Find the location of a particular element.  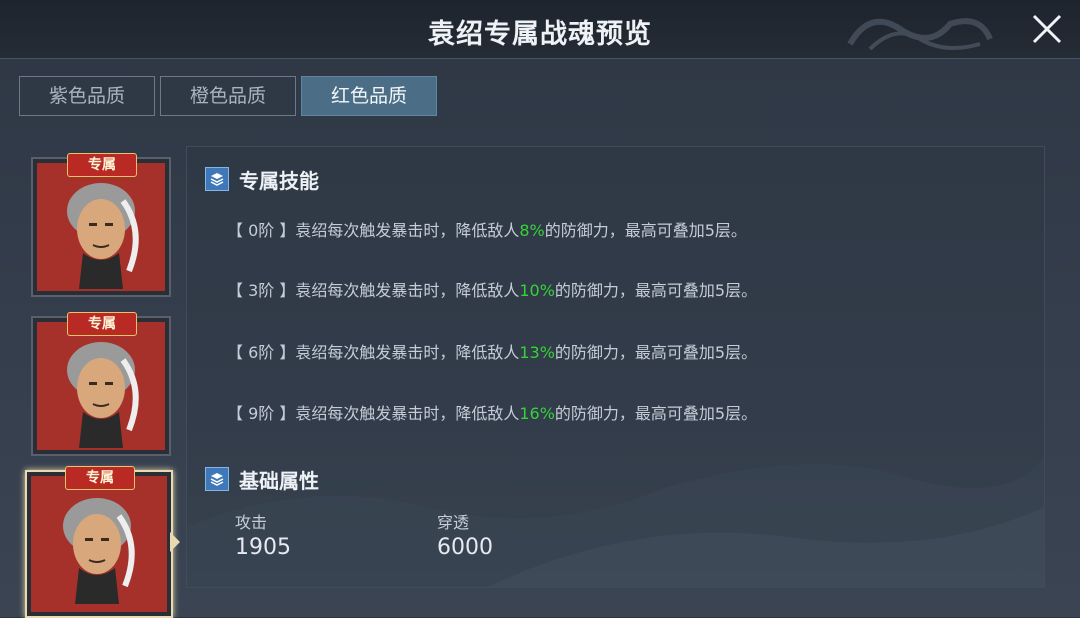

close-icon is located at coordinates (1047, 29).